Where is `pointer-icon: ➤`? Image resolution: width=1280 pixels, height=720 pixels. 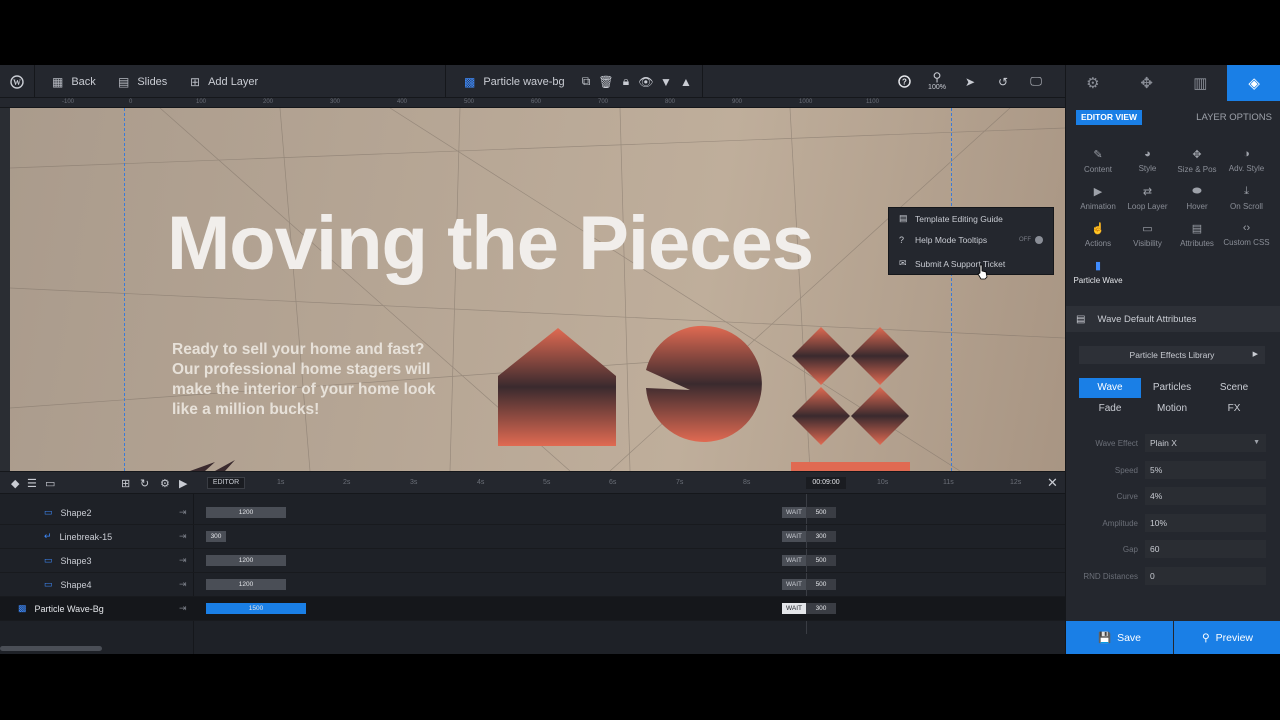 pointer-icon: ➤ is located at coordinates (970, 81).